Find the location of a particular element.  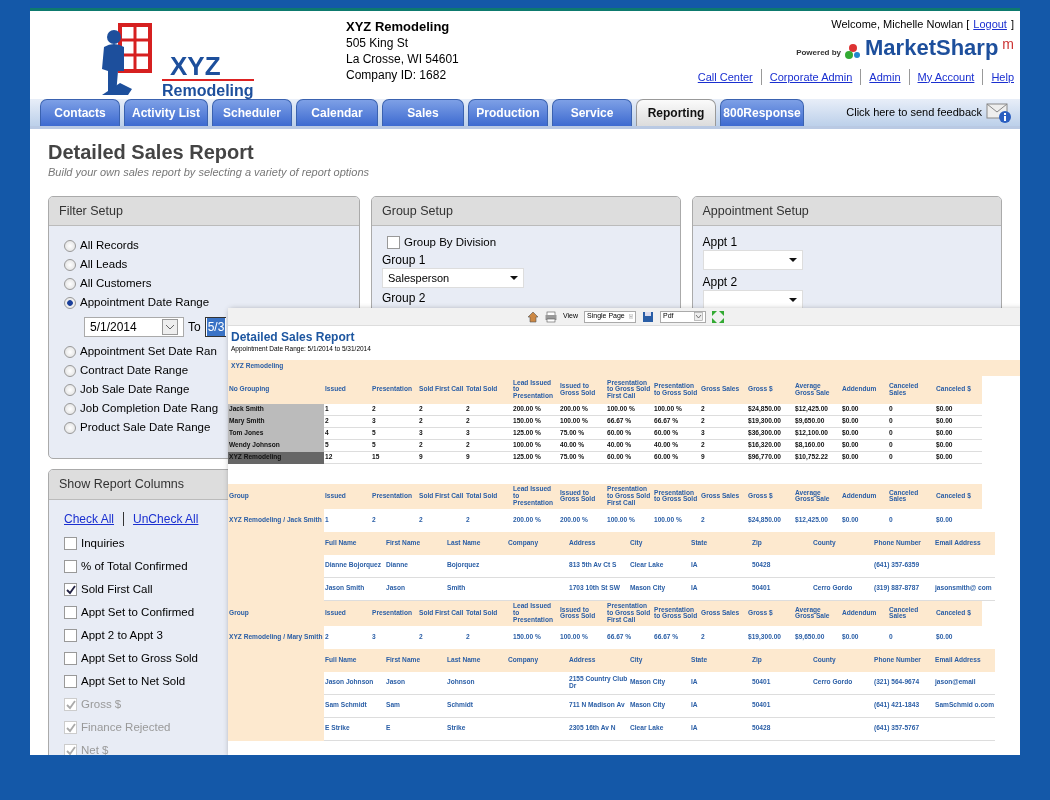

nav-tab: Sales is located at coordinates (423, 112).